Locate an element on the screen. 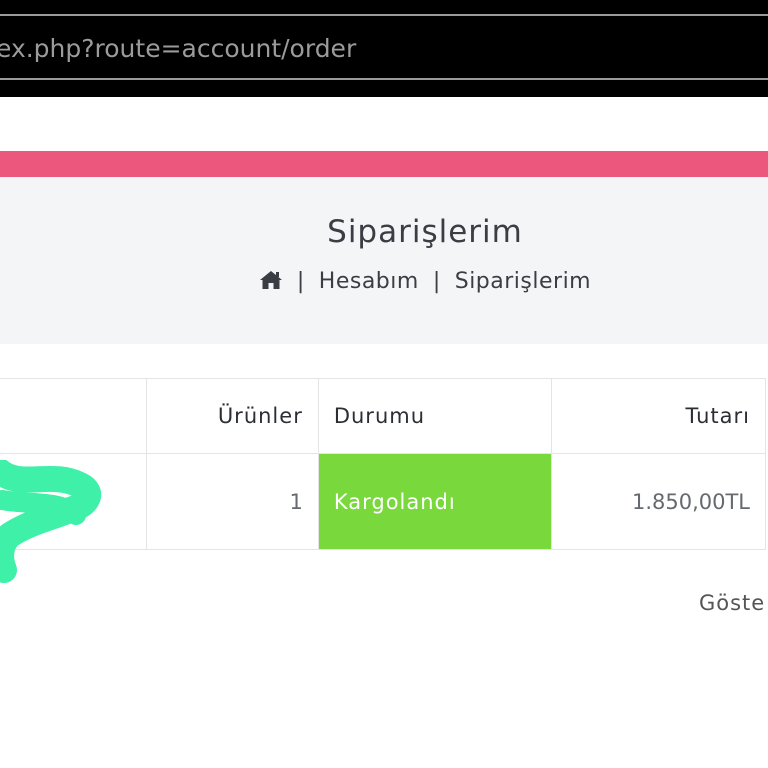  pagination-info: Göste is located at coordinates (732, 603).